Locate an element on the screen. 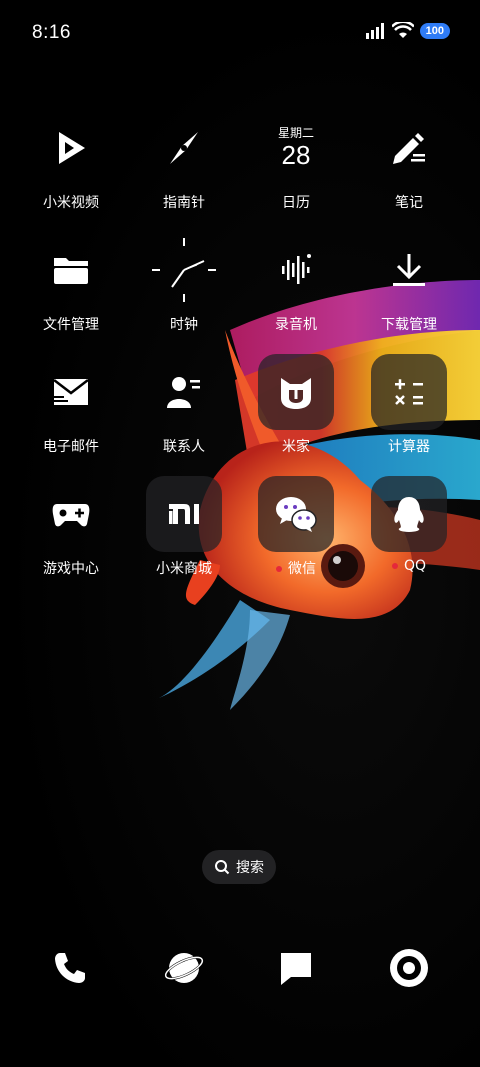 The width and height of the screenshot is (480, 1067). app-label: 时钟 is located at coordinates (184, 325).